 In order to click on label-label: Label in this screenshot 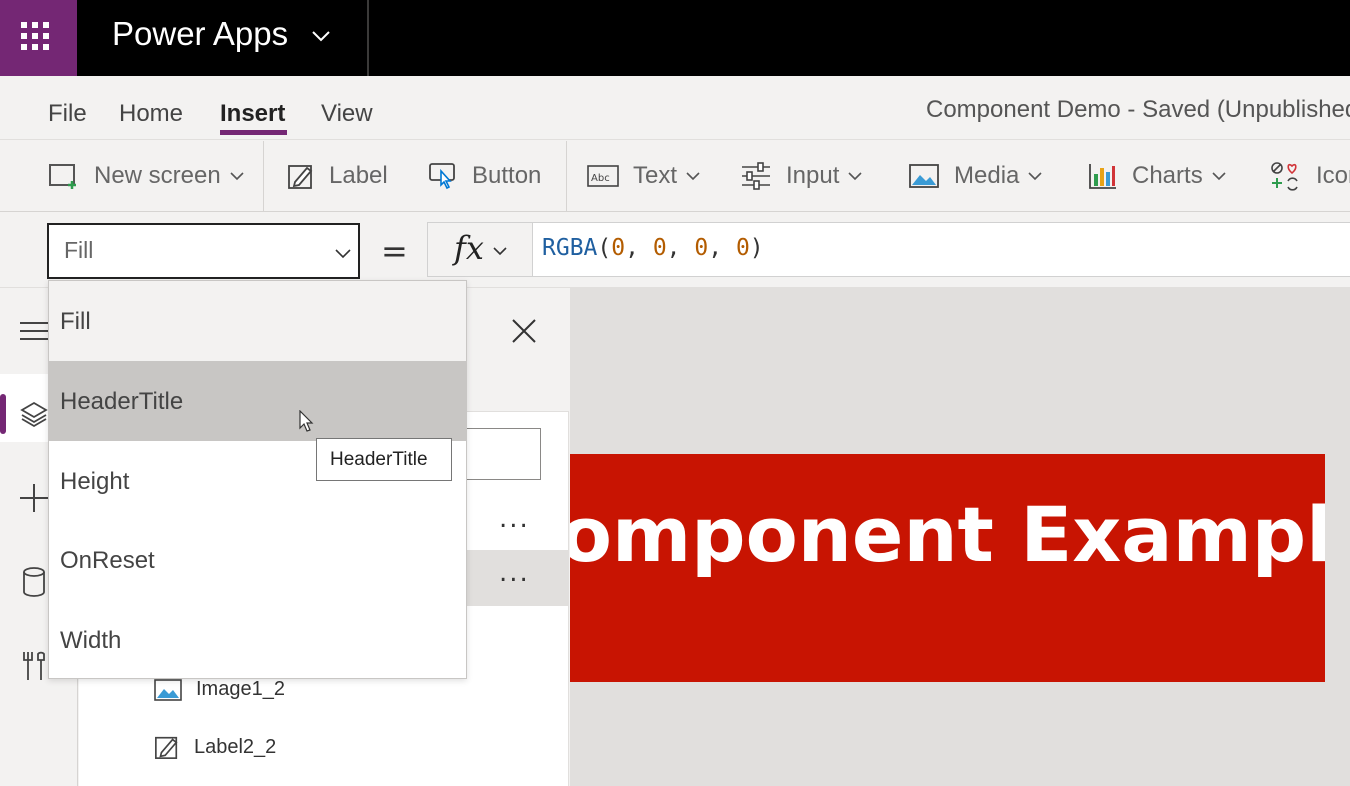, I will do `click(358, 175)`.